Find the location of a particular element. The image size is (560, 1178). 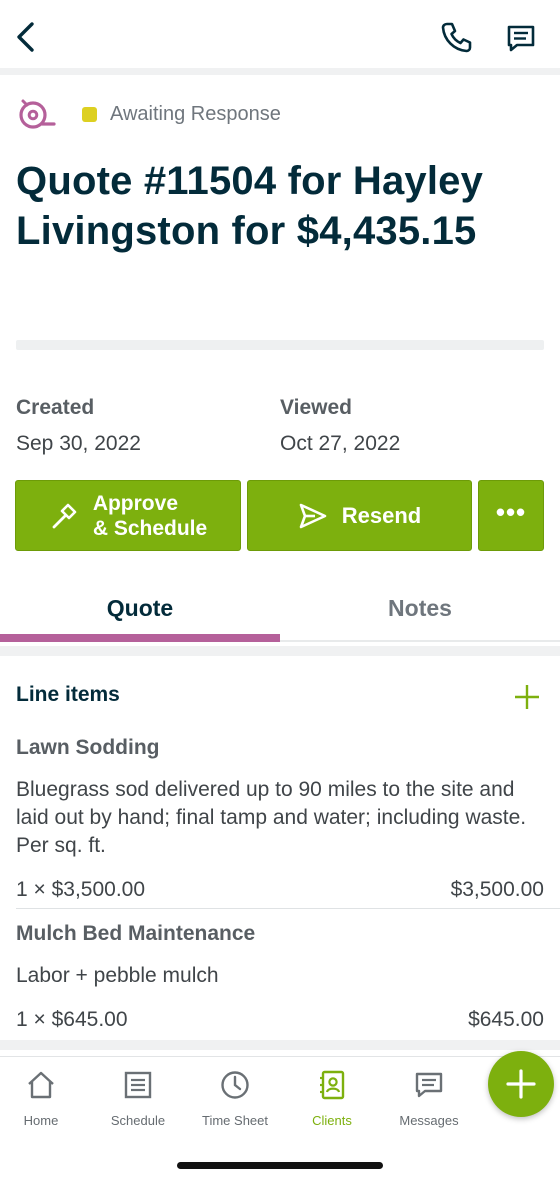

nav-schedule-label: Schedule is located at coordinates (138, 1120).